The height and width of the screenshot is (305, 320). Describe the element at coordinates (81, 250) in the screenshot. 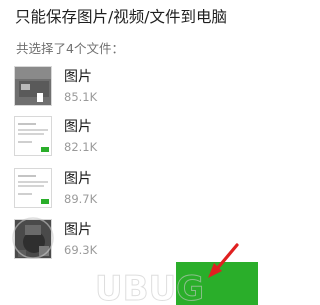

I see `file-size: 69.3K` at that location.